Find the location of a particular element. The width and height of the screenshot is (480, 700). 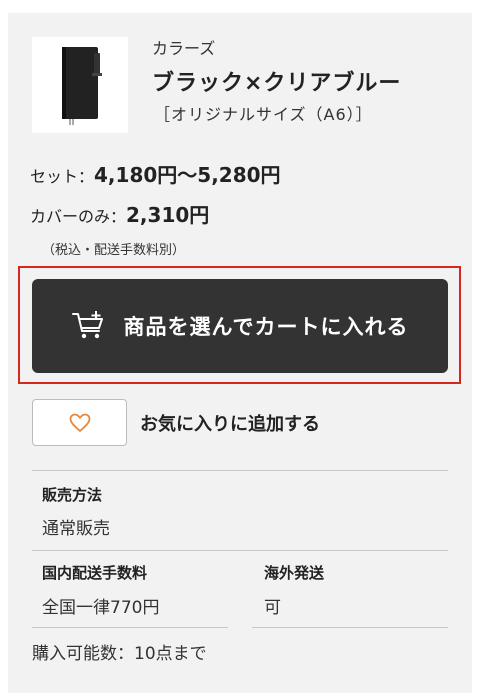

overseas-shipping-value: 可 is located at coordinates (272, 608).